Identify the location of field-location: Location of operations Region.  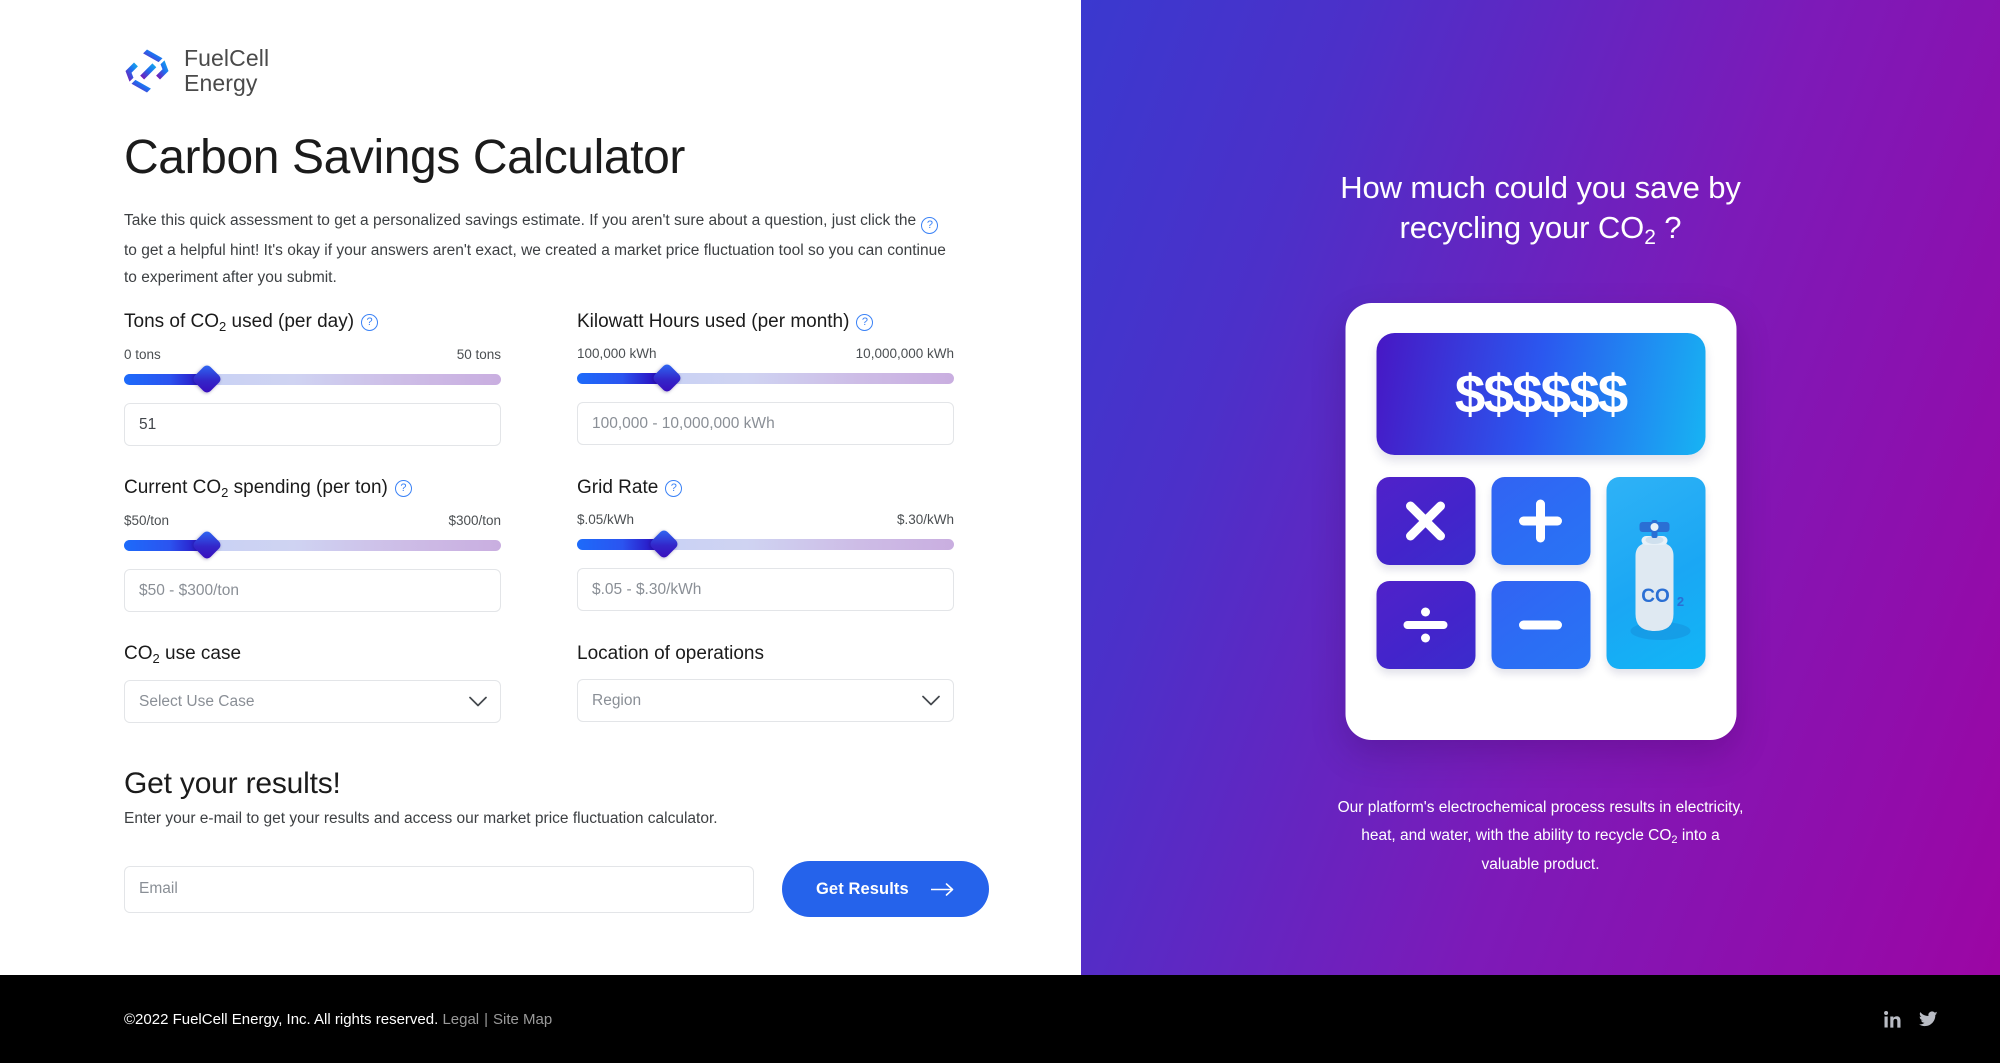
(765, 682).